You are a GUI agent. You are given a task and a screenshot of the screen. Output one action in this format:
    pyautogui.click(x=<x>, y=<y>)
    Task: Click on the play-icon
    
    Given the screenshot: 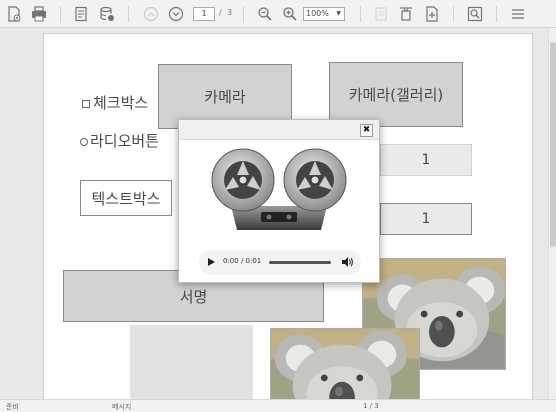 What is the action you would take?
    pyautogui.click(x=211, y=262)
    